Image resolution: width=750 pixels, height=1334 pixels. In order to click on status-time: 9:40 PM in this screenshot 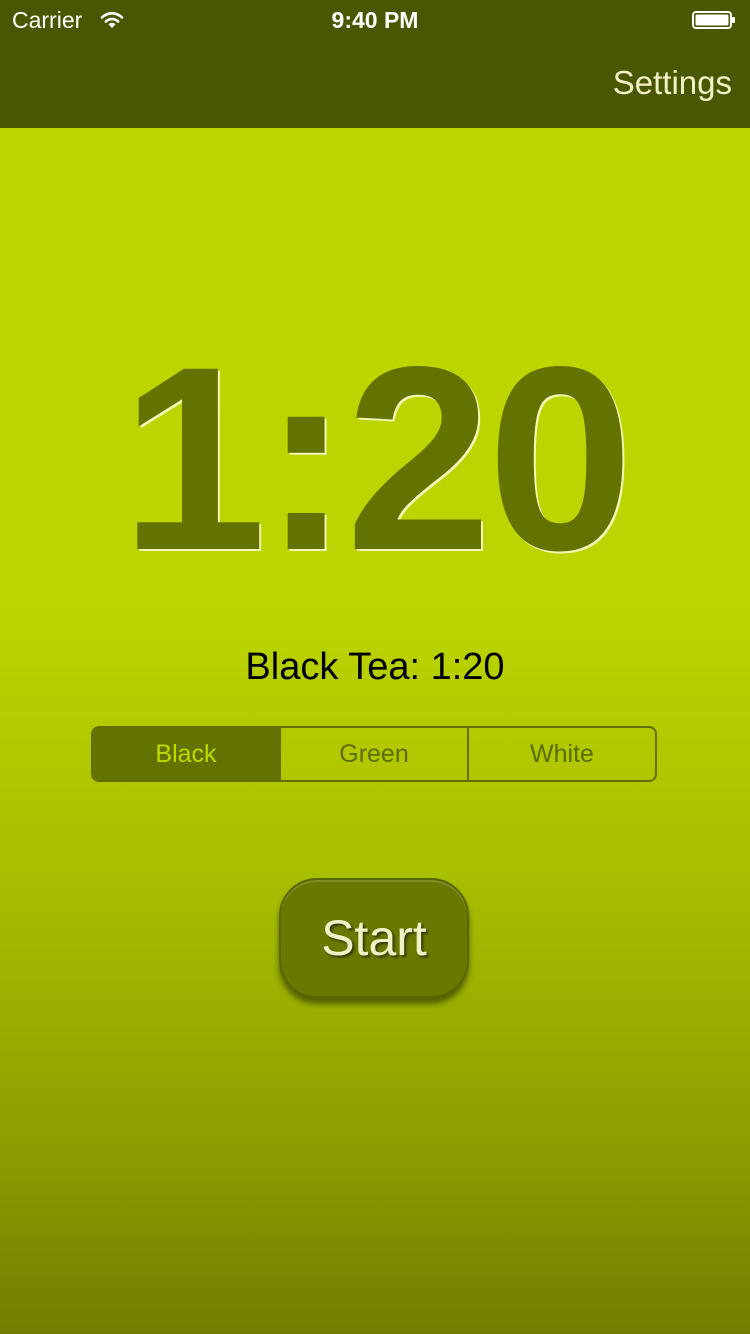, I will do `click(375, 20)`.